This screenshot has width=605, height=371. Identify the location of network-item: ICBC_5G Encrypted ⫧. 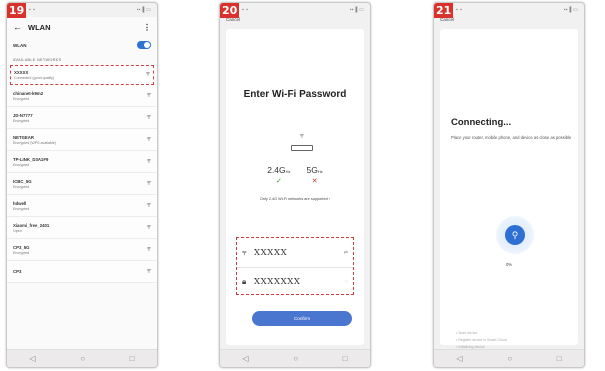
(82, 184).